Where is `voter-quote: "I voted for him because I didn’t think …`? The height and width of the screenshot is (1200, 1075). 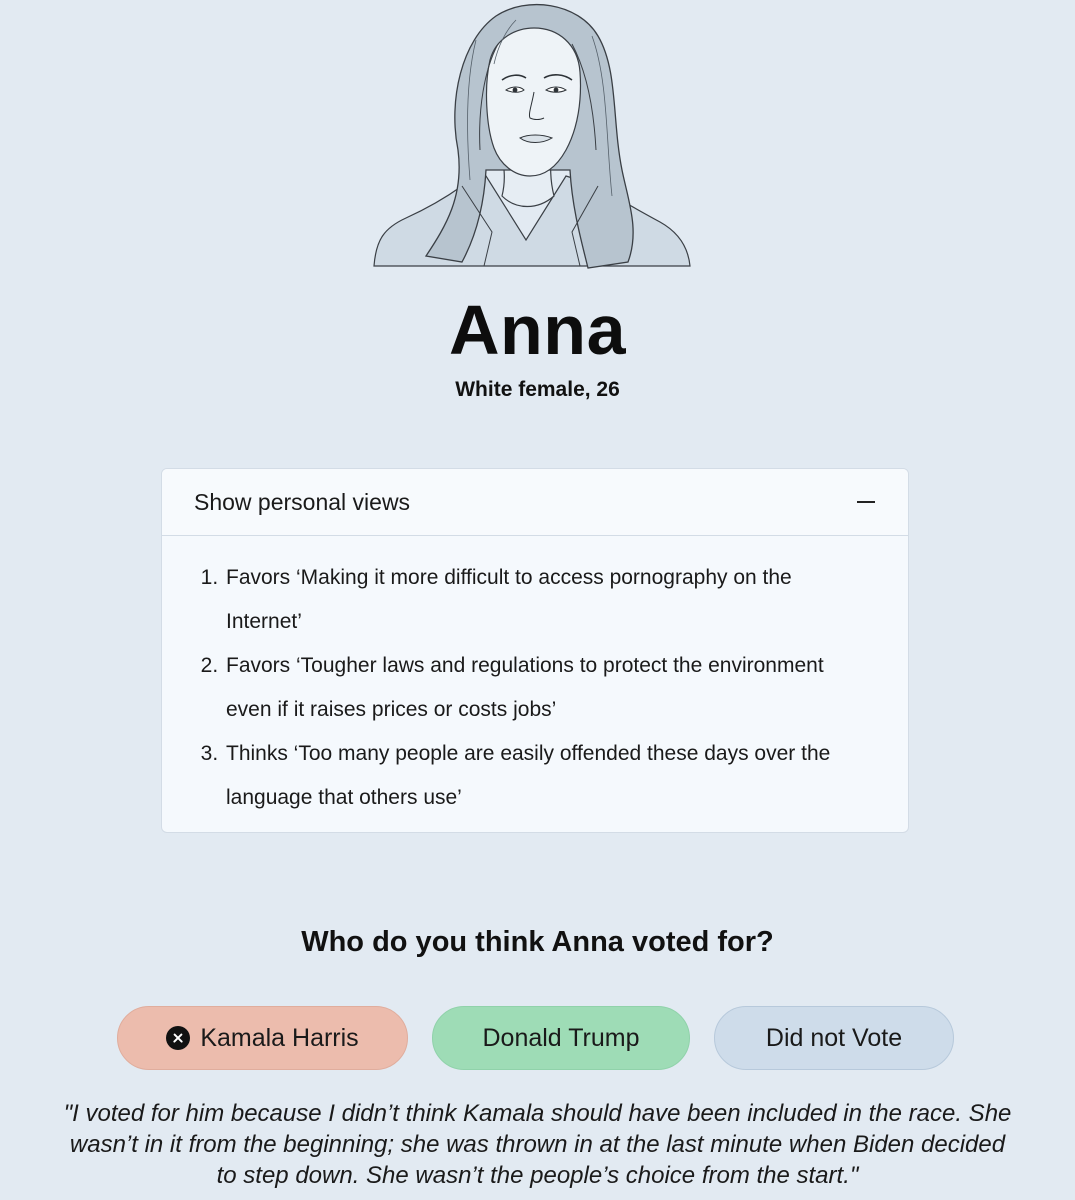 voter-quote: "I voted for him because I didn’t think … is located at coordinates (537, 1144).